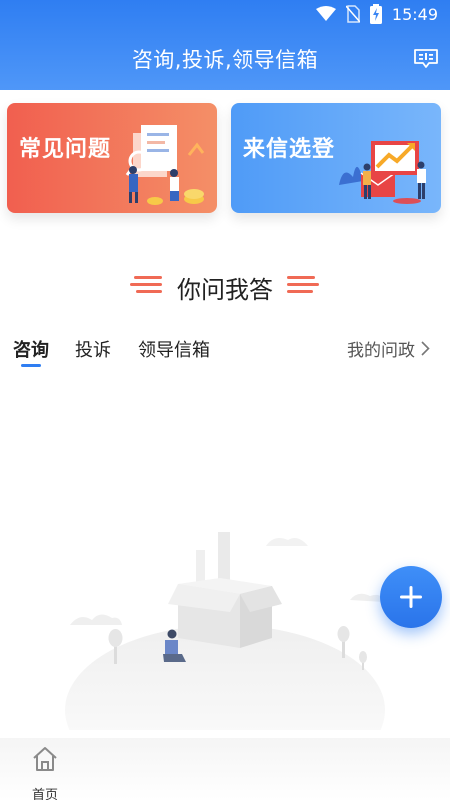 The image size is (450, 800). I want to click on status-bar: 15:49, so click(225, 16).